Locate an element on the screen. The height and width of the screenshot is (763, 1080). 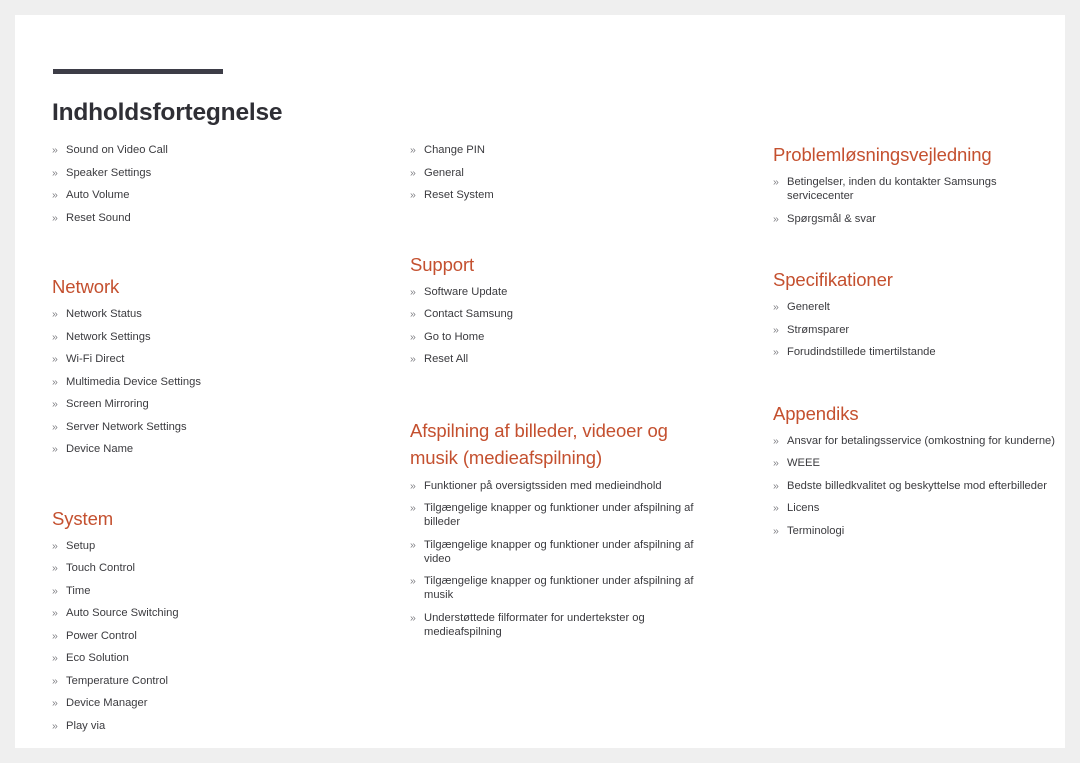
toc-entry: » Play via is located at coordinates (202, 726).